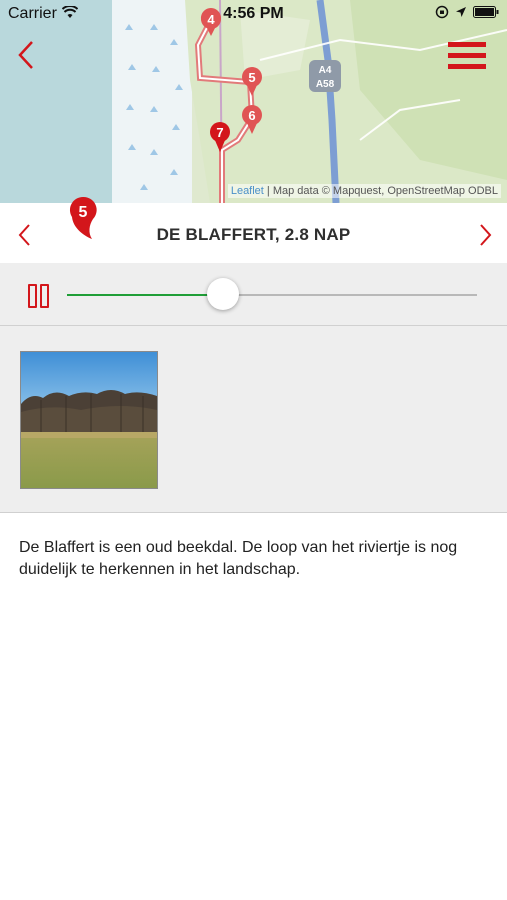 Image resolution: width=507 pixels, height=900 pixels. I want to click on back-chevron-icon, so click(29, 55).